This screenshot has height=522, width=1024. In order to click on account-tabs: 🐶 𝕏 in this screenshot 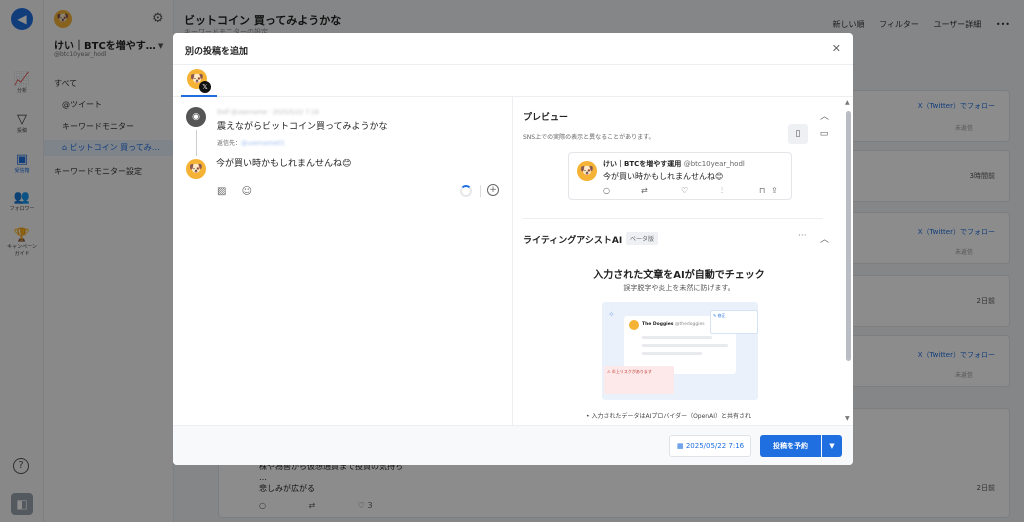, I will do `click(513, 81)`.